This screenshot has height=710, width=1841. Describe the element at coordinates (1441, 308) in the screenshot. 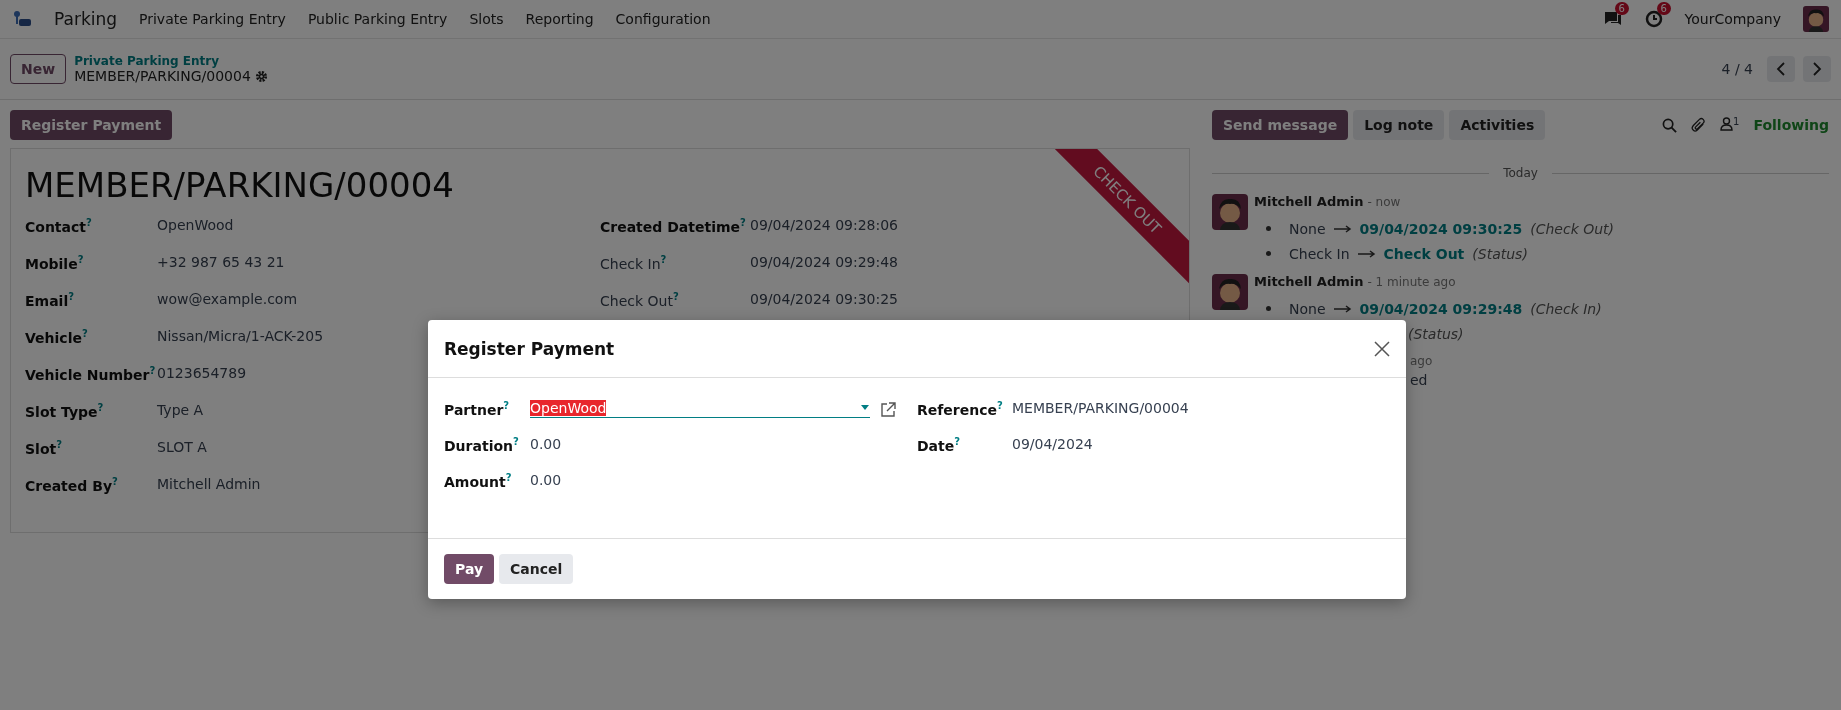

I see `new-value: 09/04/2024 09:29:48` at that location.